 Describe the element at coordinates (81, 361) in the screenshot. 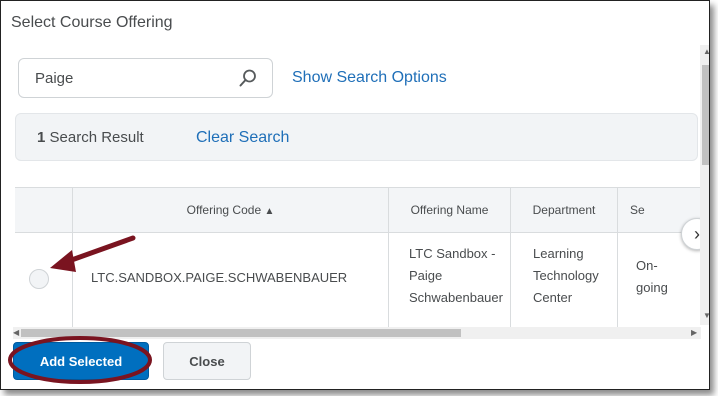

I see `add-selected-button: Add Selected` at that location.